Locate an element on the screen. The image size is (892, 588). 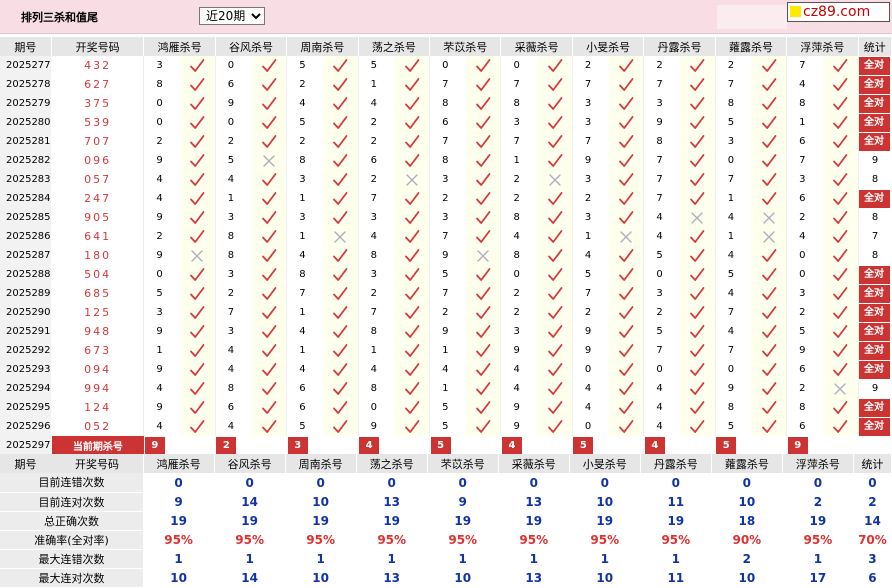
table-row: 2025288 504 0 3 8 3 5 0 5 0 5 0 全对 is located at coordinates (446, 274).